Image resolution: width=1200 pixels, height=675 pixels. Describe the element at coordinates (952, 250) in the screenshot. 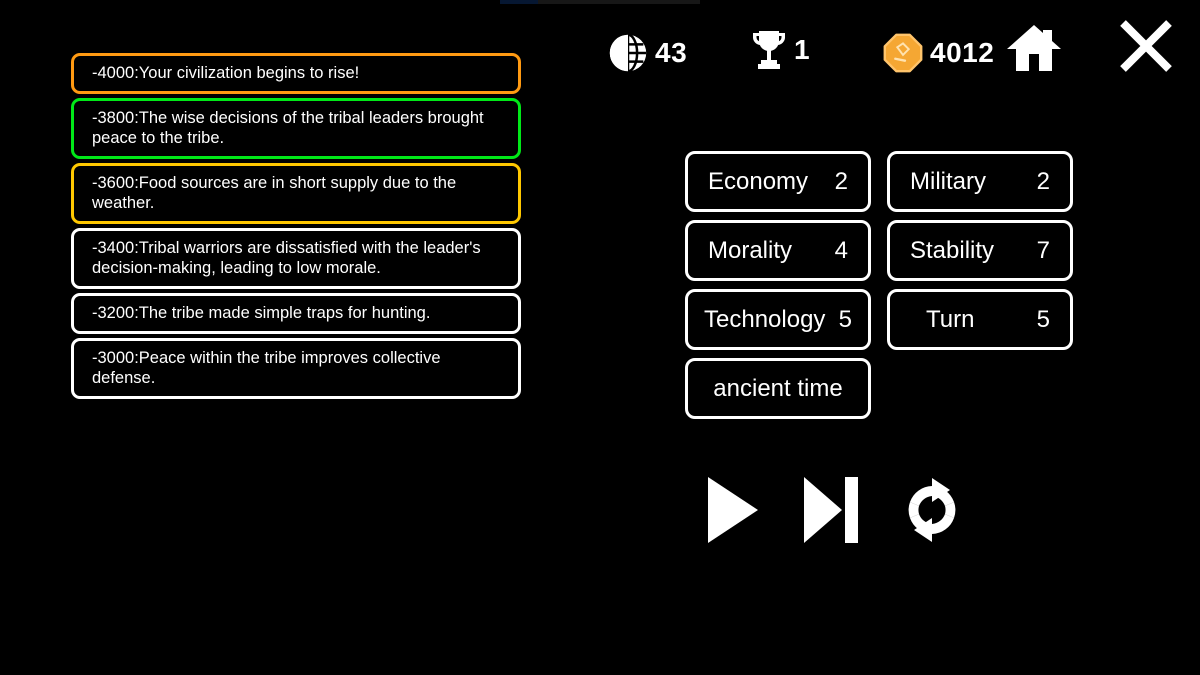

I see `stat-label: Stability` at that location.